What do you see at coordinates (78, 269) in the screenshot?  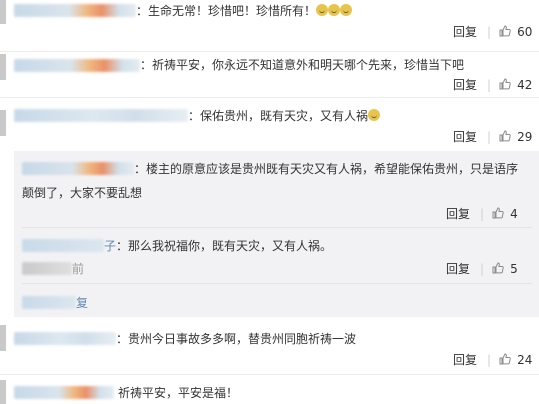 I see `timestamp-fragment: 前` at bounding box center [78, 269].